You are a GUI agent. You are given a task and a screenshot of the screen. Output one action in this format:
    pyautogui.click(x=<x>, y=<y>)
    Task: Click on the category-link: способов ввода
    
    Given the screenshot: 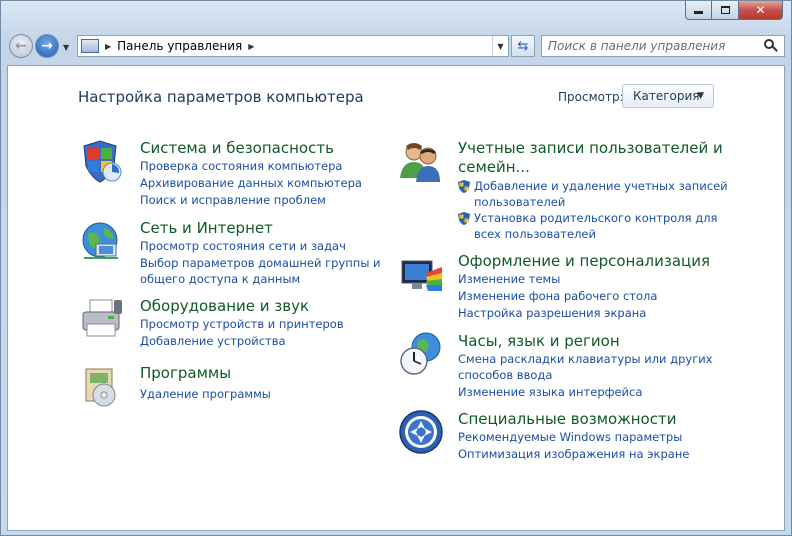 What is the action you would take?
    pyautogui.click(x=505, y=375)
    